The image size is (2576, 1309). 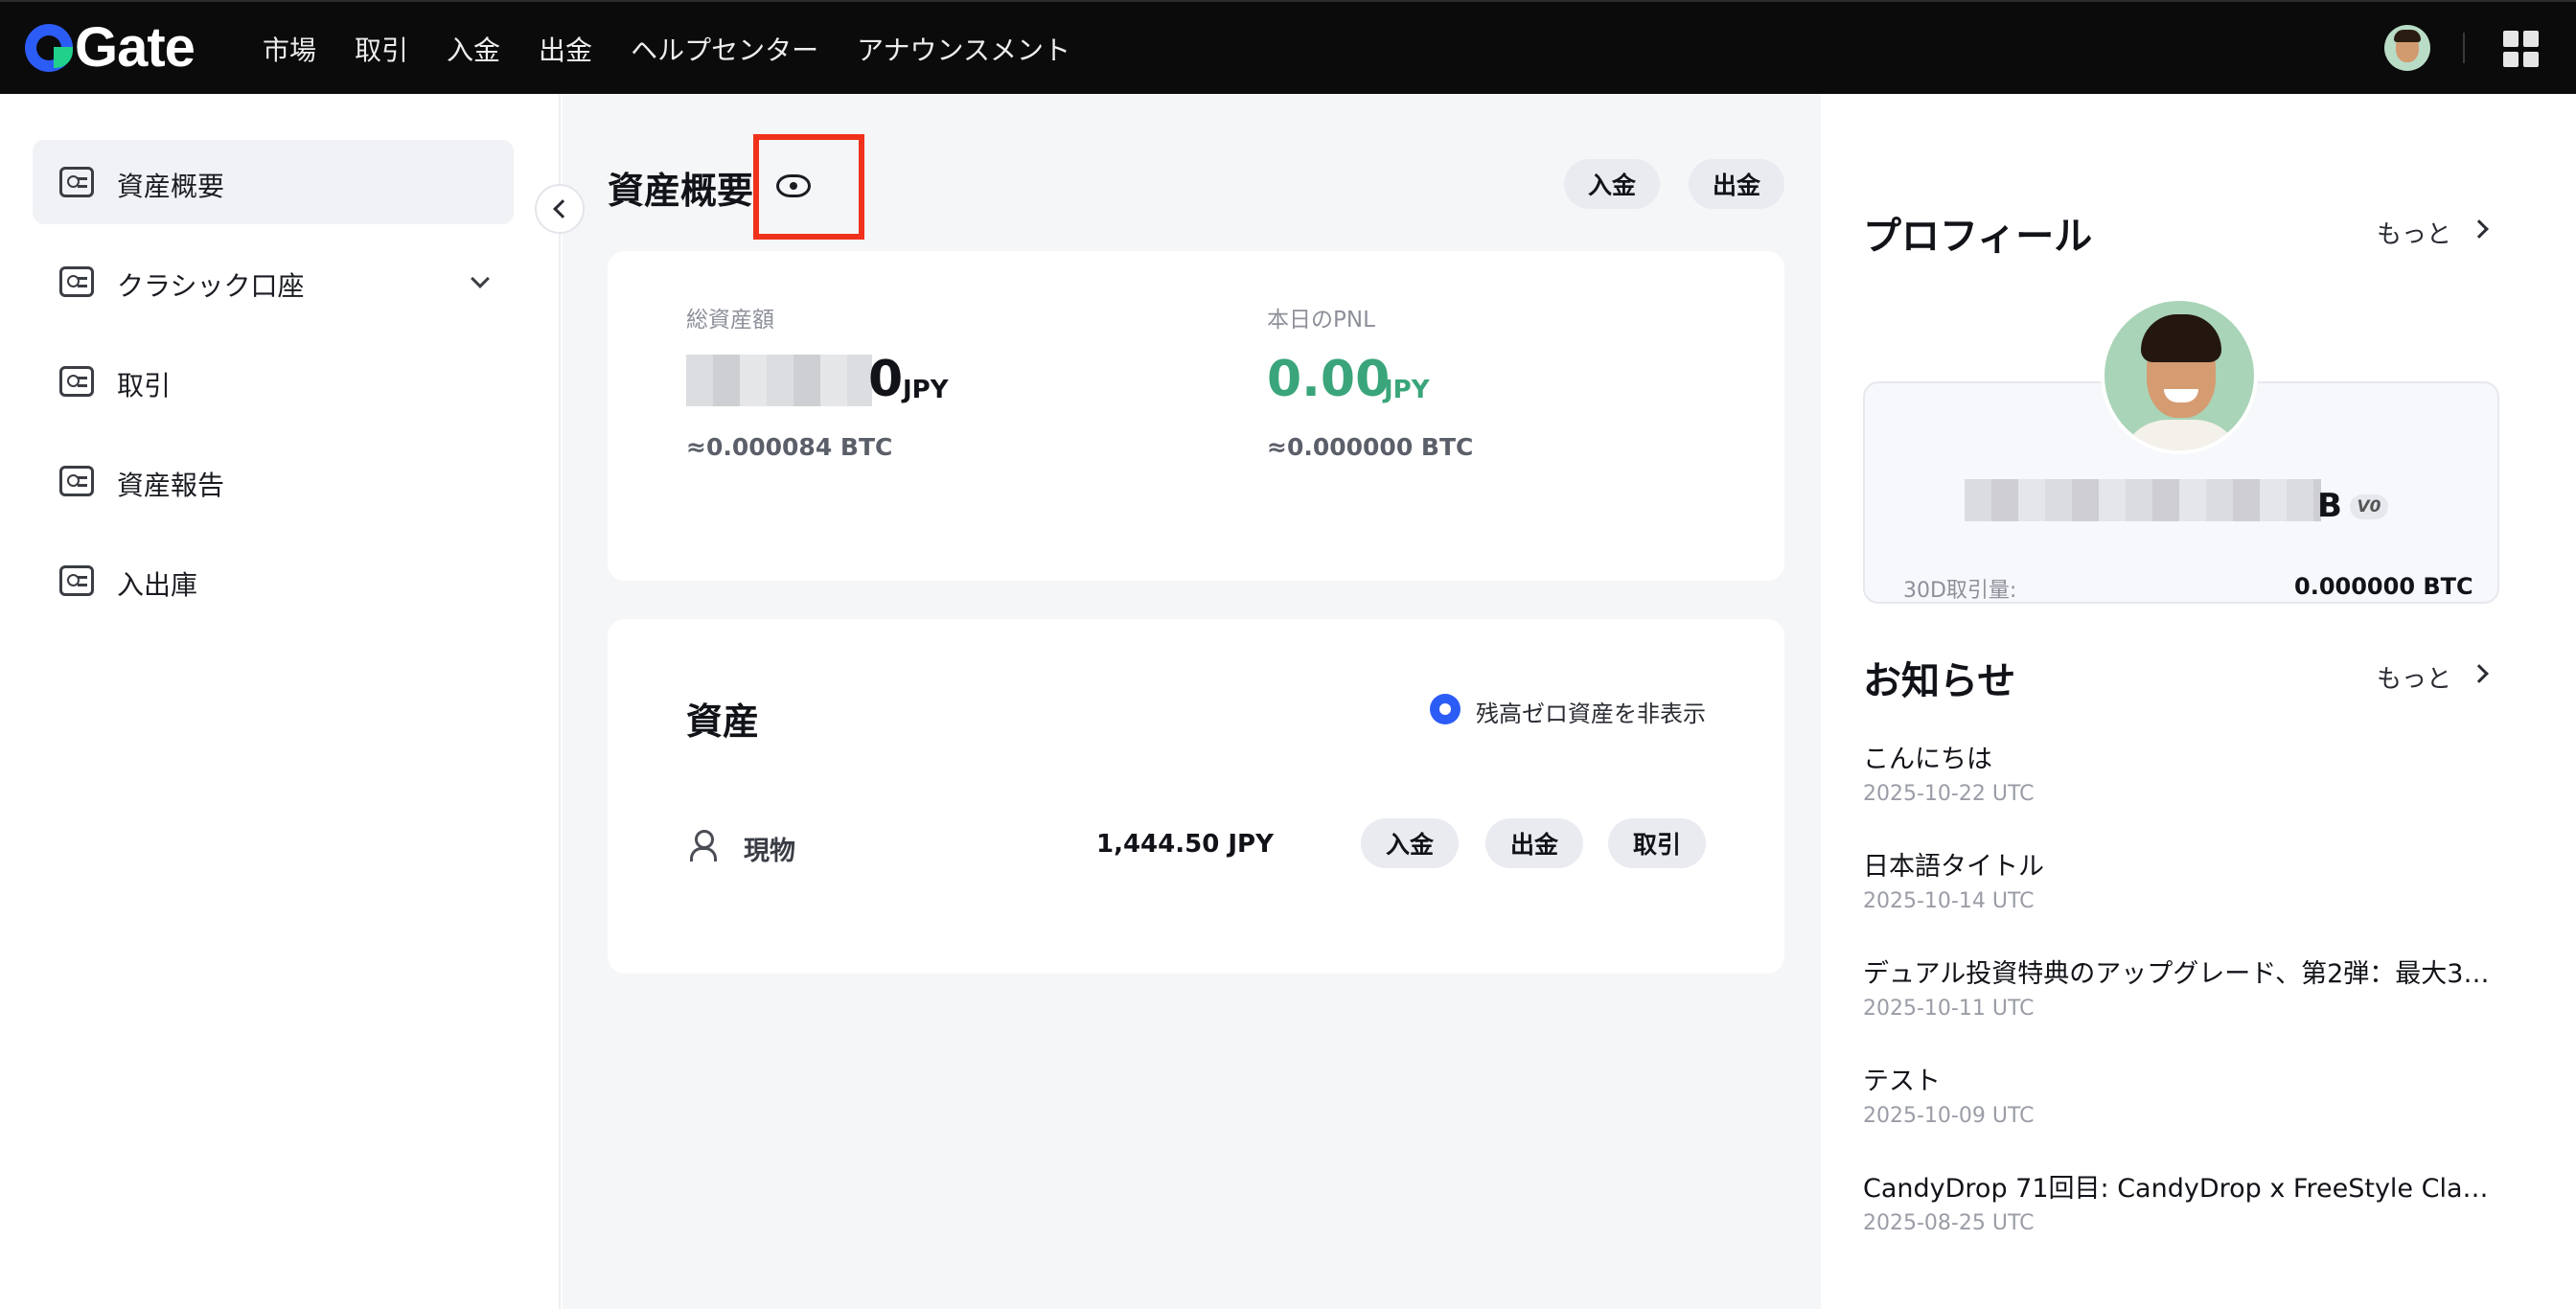 What do you see at coordinates (1949, 794) in the screenshot?
I see `news-item-date: 2025-10-22 UTC` at bounding box center [1949, 794].